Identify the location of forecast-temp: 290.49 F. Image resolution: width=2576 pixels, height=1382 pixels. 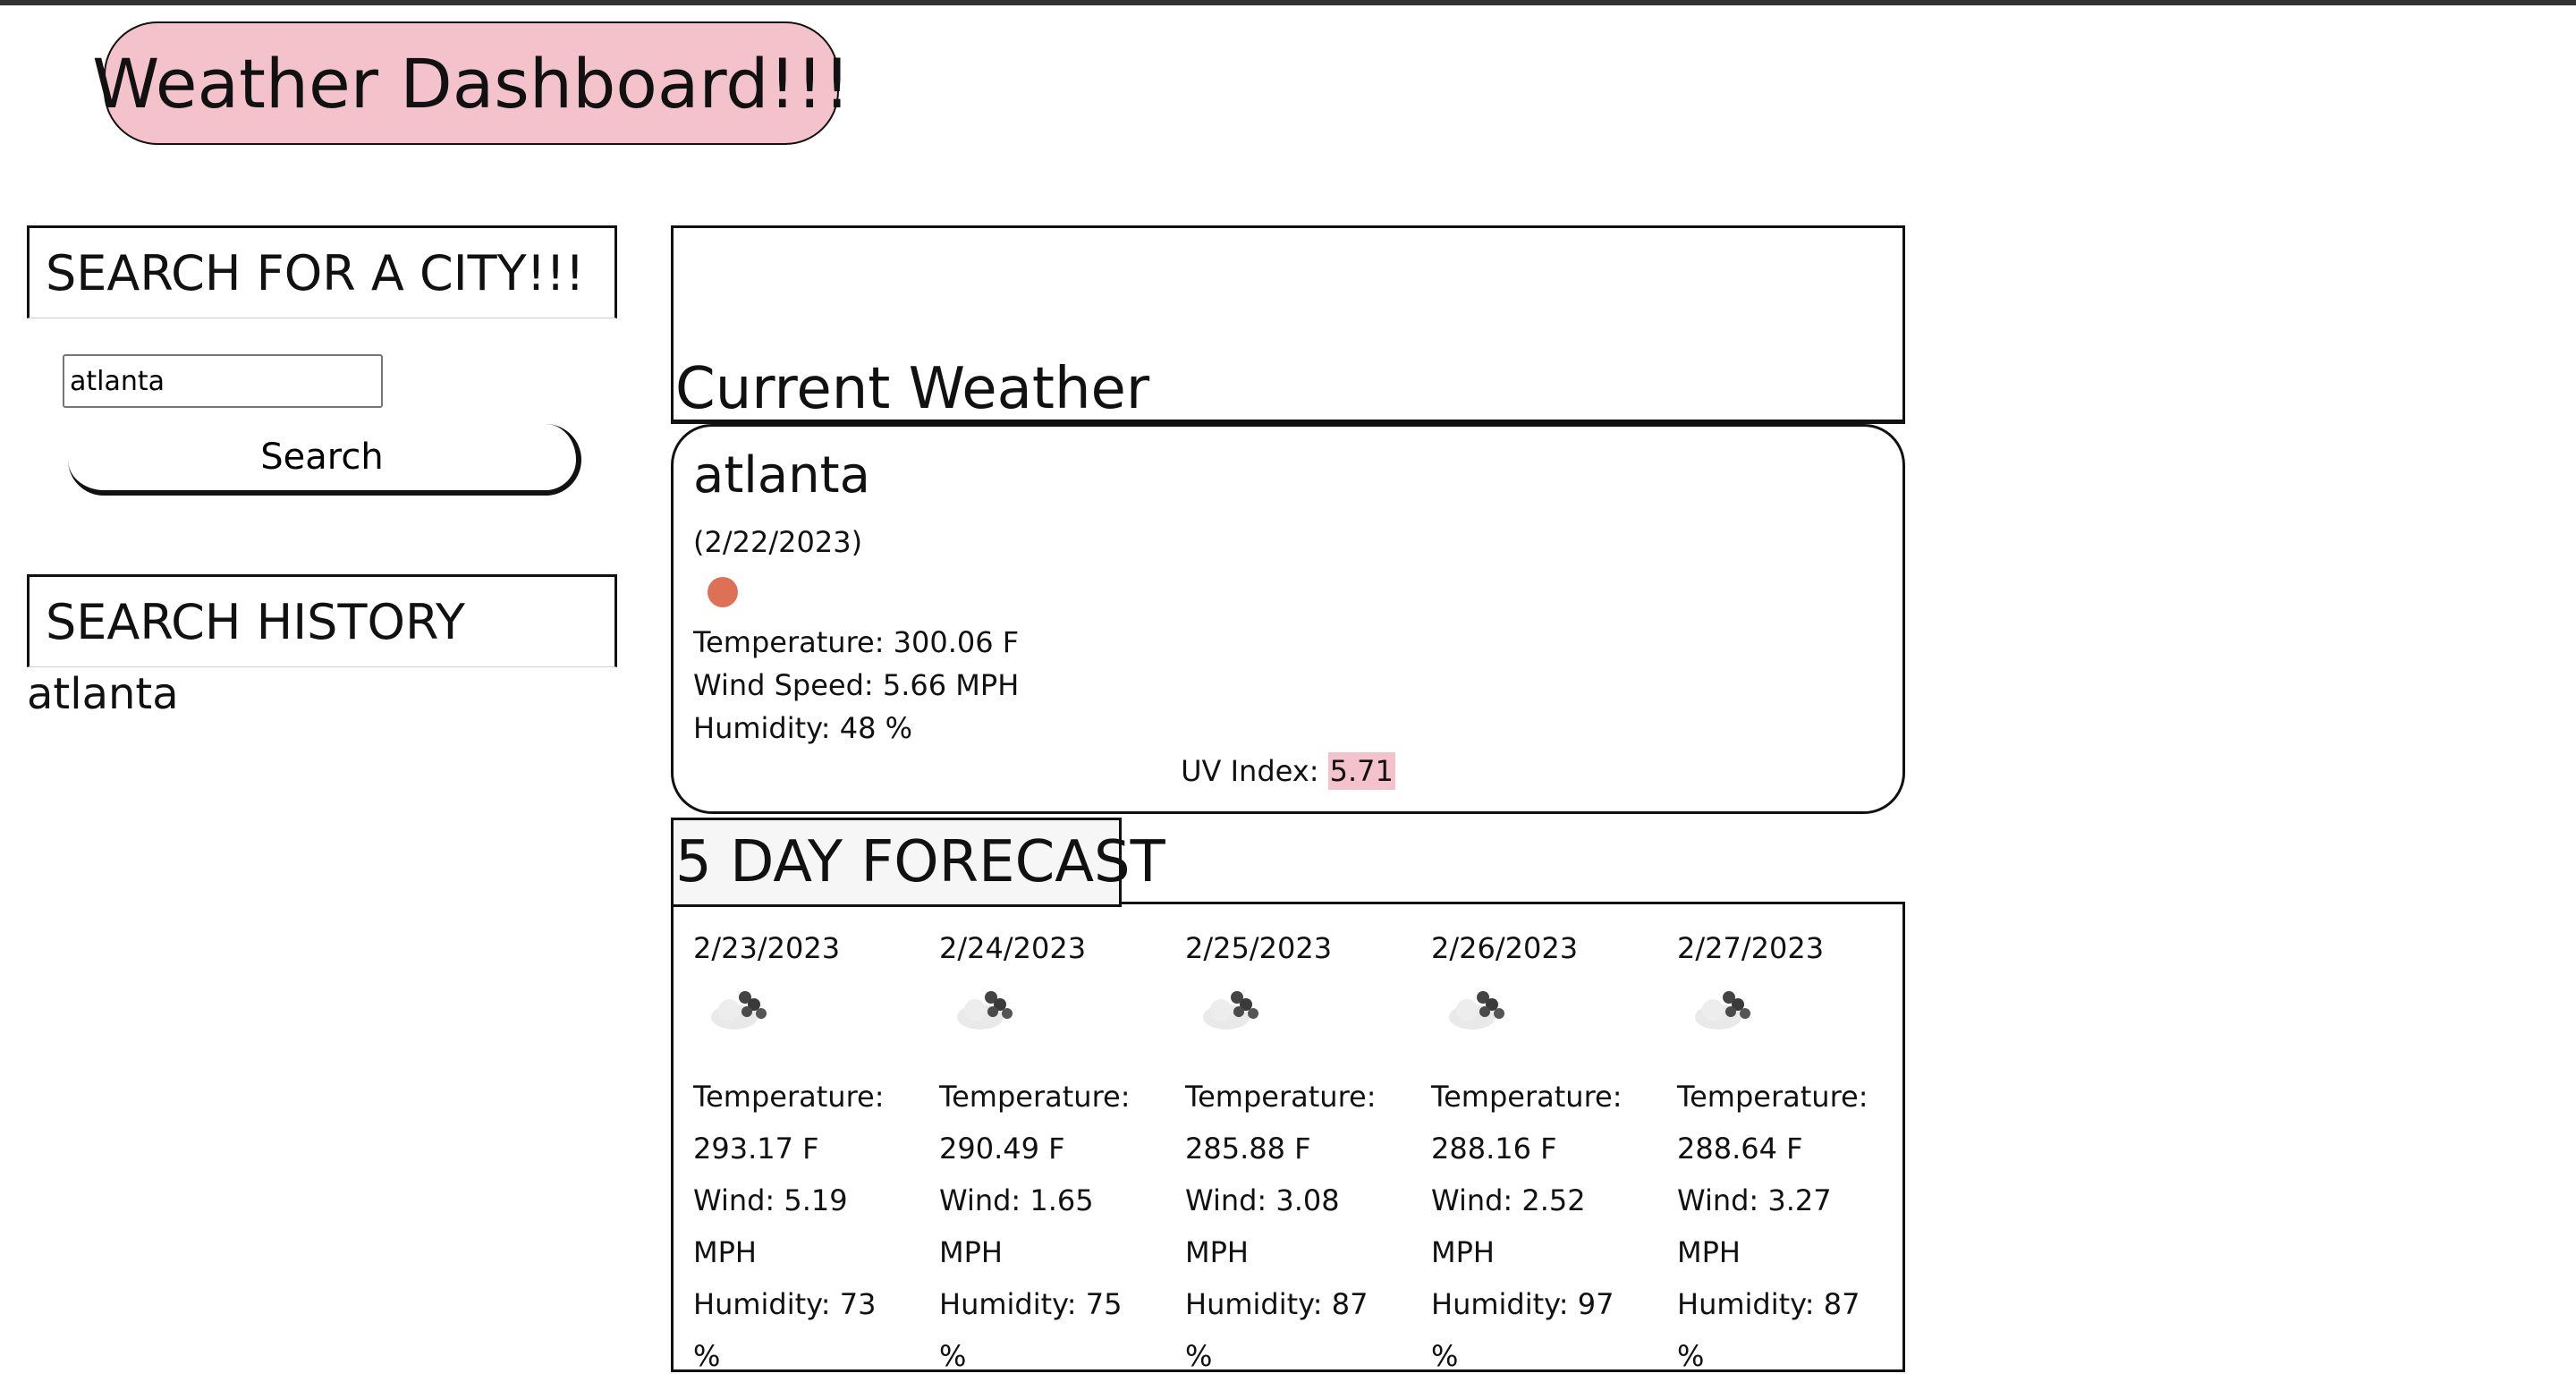
(1002, 1149).